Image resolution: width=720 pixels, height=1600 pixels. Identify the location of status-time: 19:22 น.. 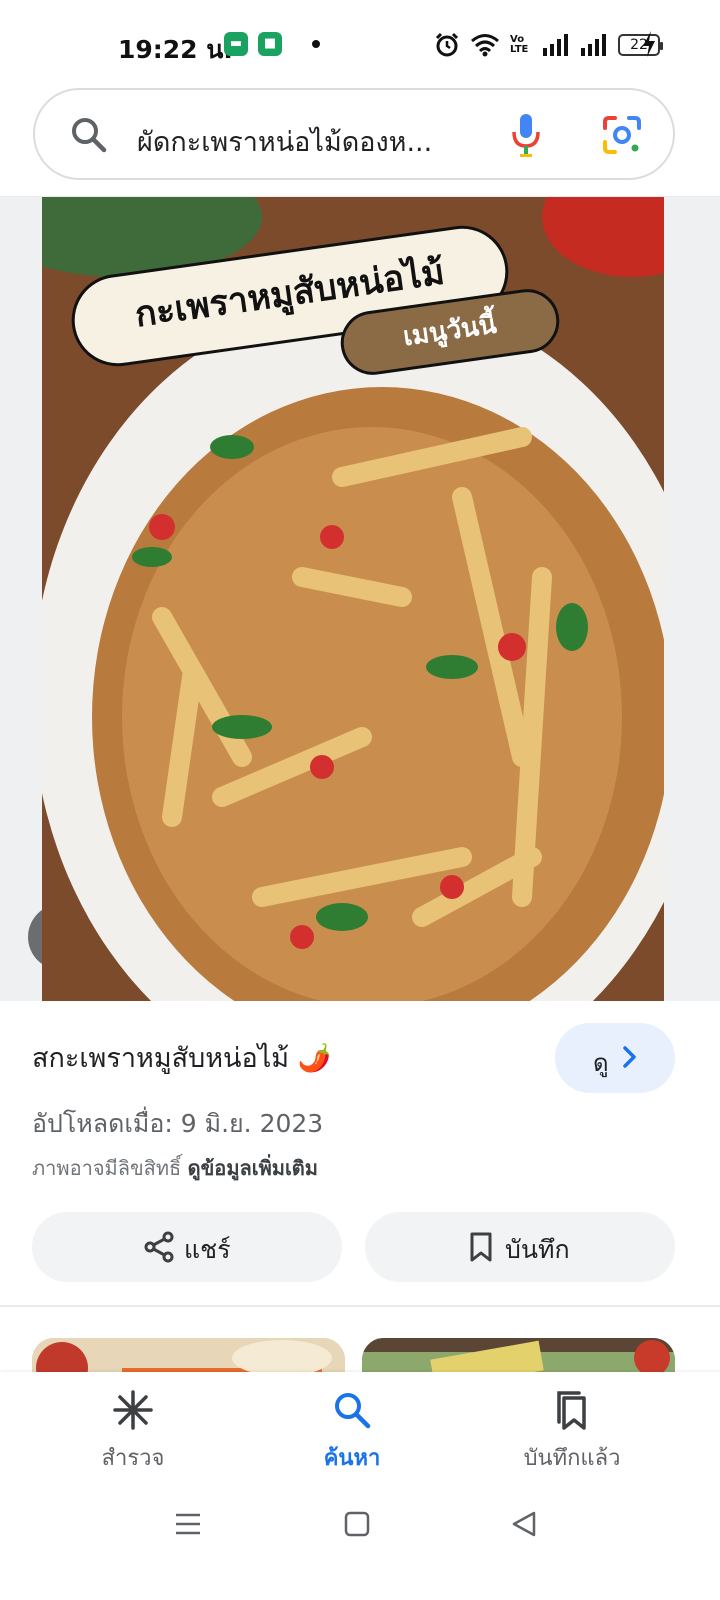
(175, 49).